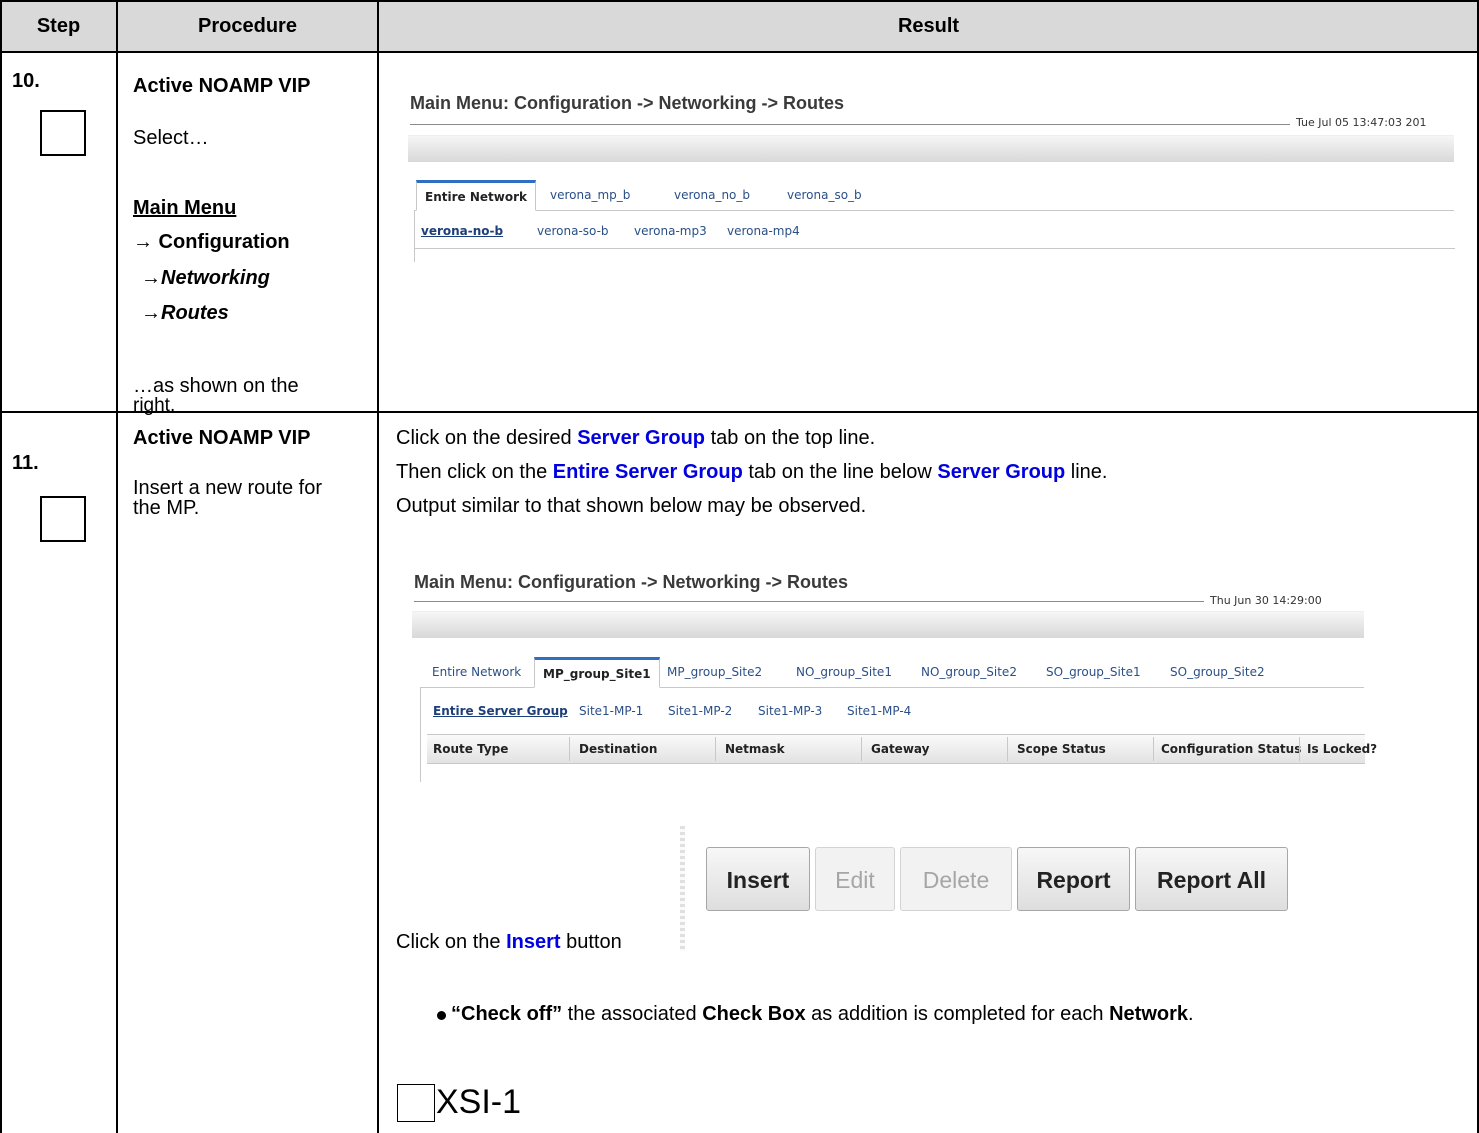 The height and width of the screenshot is (1133, 1479). What do you see at coordinates (879, 711) in the screenshot?
I see `subtab-site1-mp-4: Site1-MP-4` at bounding box center [879, 711].